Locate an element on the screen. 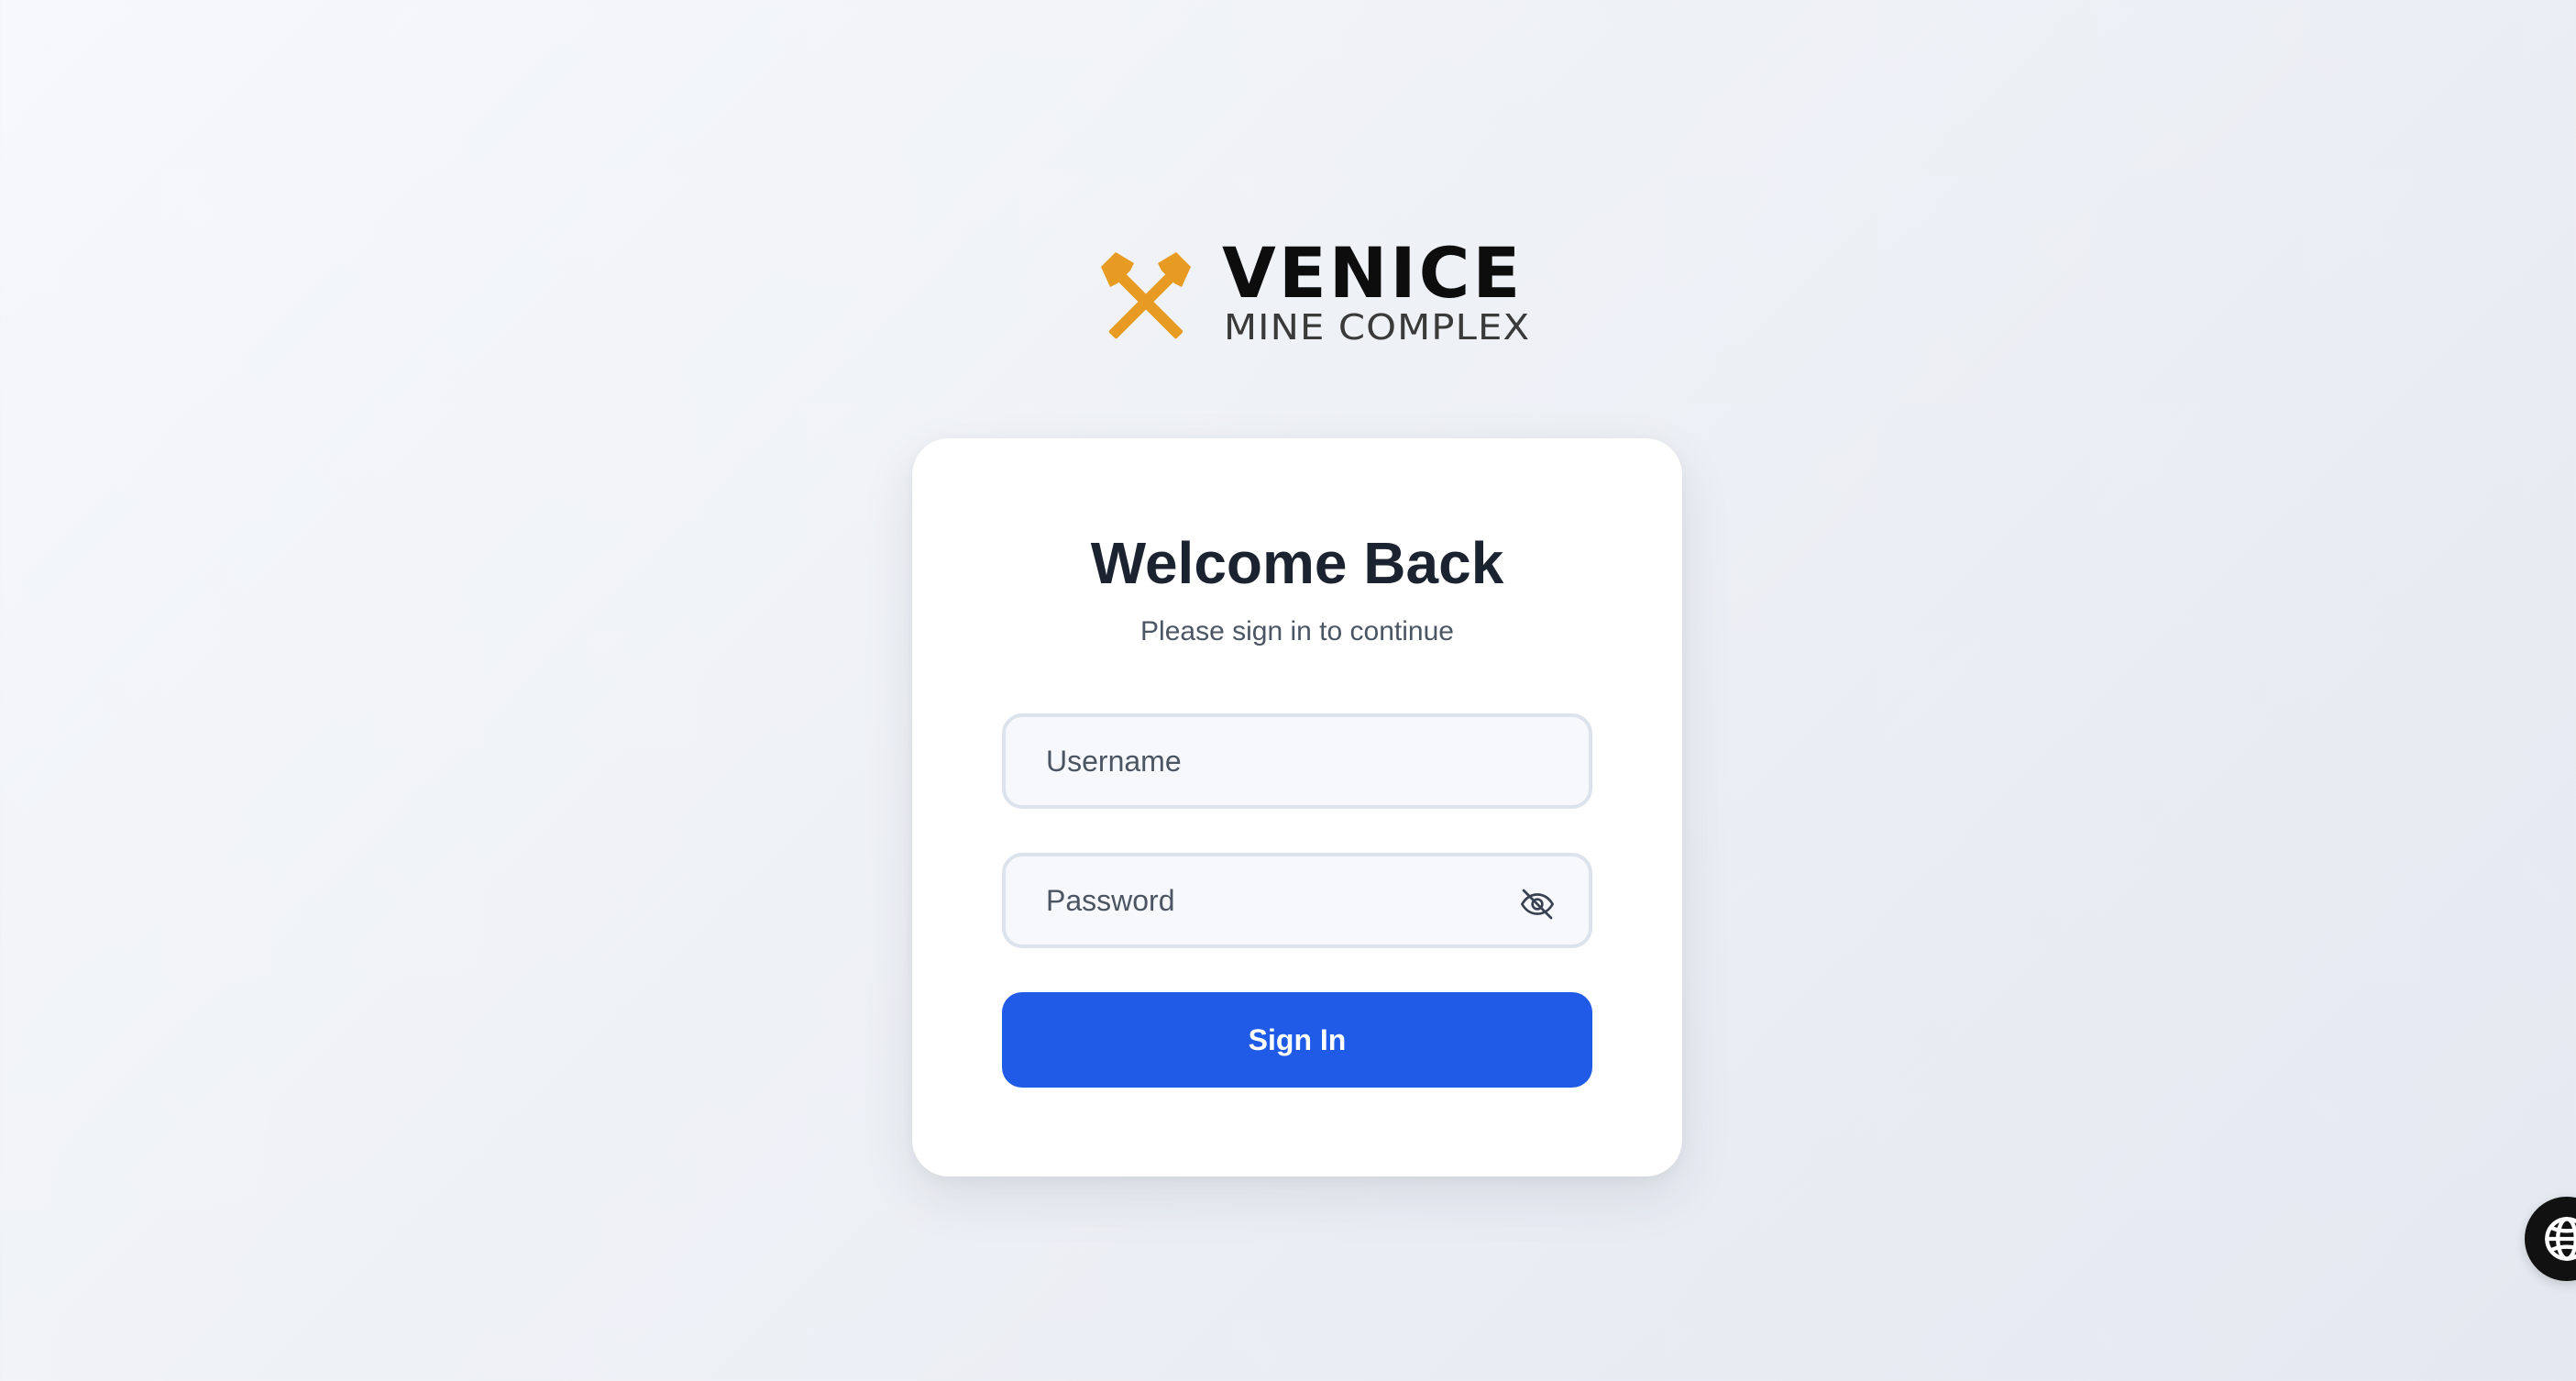 This screenshot has height=1381, width=2576. brand-logo: VENICE MINE COMPLEX is located at coordinates (1312, 294).